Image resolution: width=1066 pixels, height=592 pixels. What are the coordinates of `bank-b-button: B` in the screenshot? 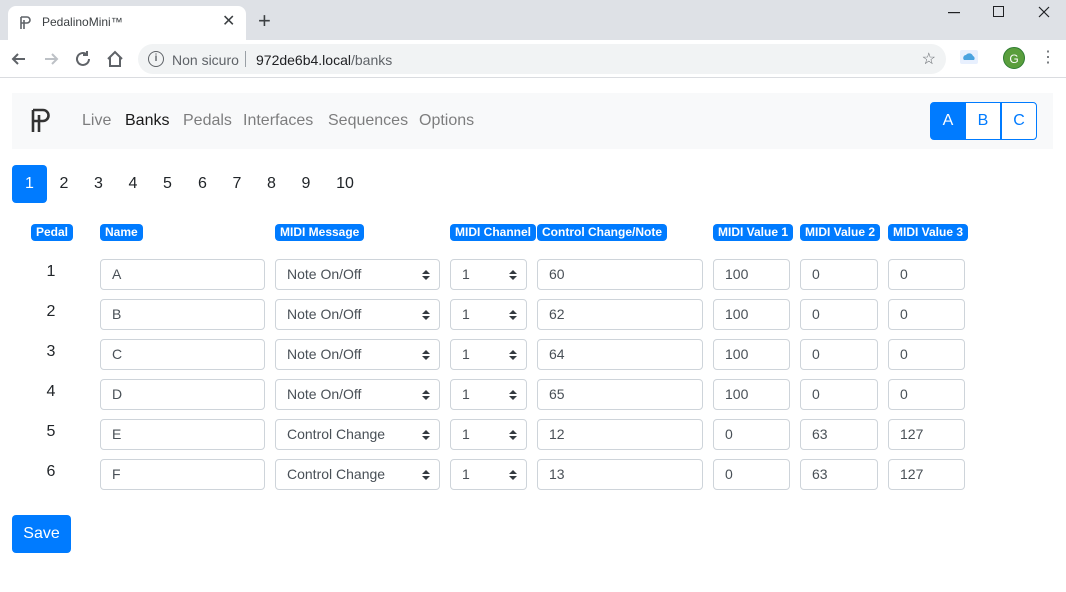 It's located at (983, 121).